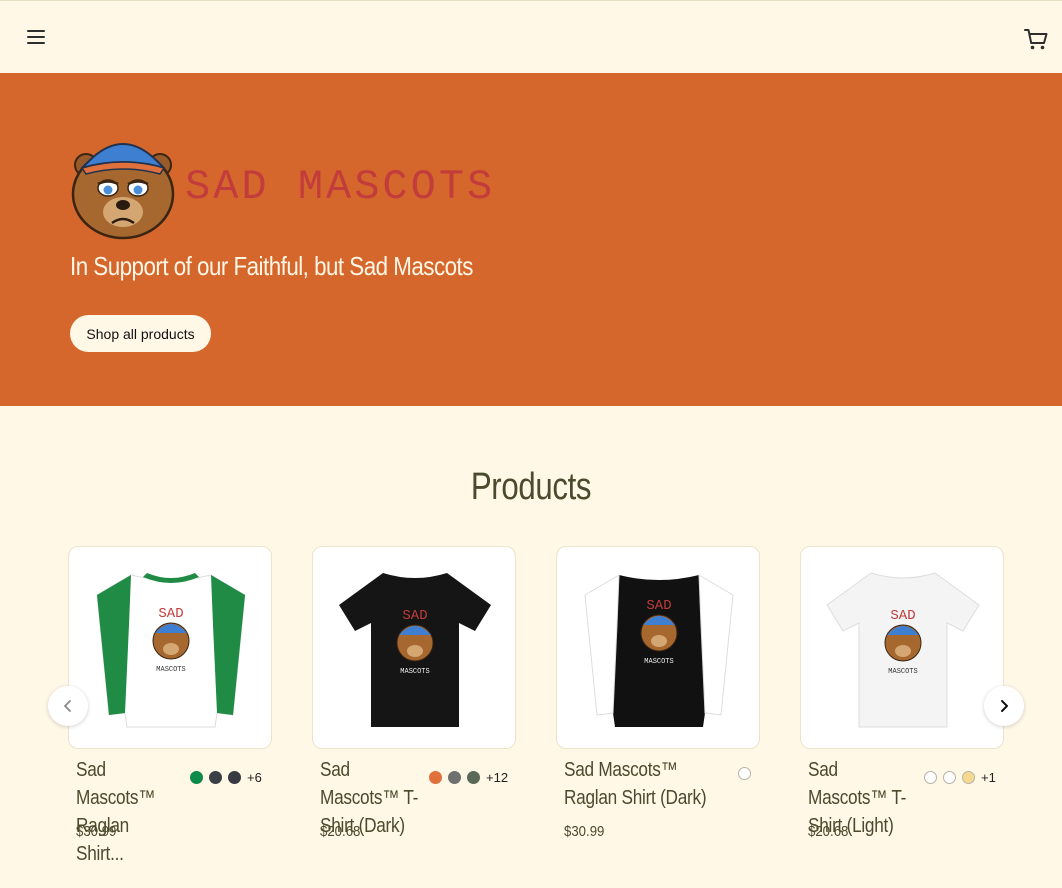 The image size is (1062, 888). Describe the element at coordinates (531, 487) in the screenshot. I see `products-section-title: Products` at that location.